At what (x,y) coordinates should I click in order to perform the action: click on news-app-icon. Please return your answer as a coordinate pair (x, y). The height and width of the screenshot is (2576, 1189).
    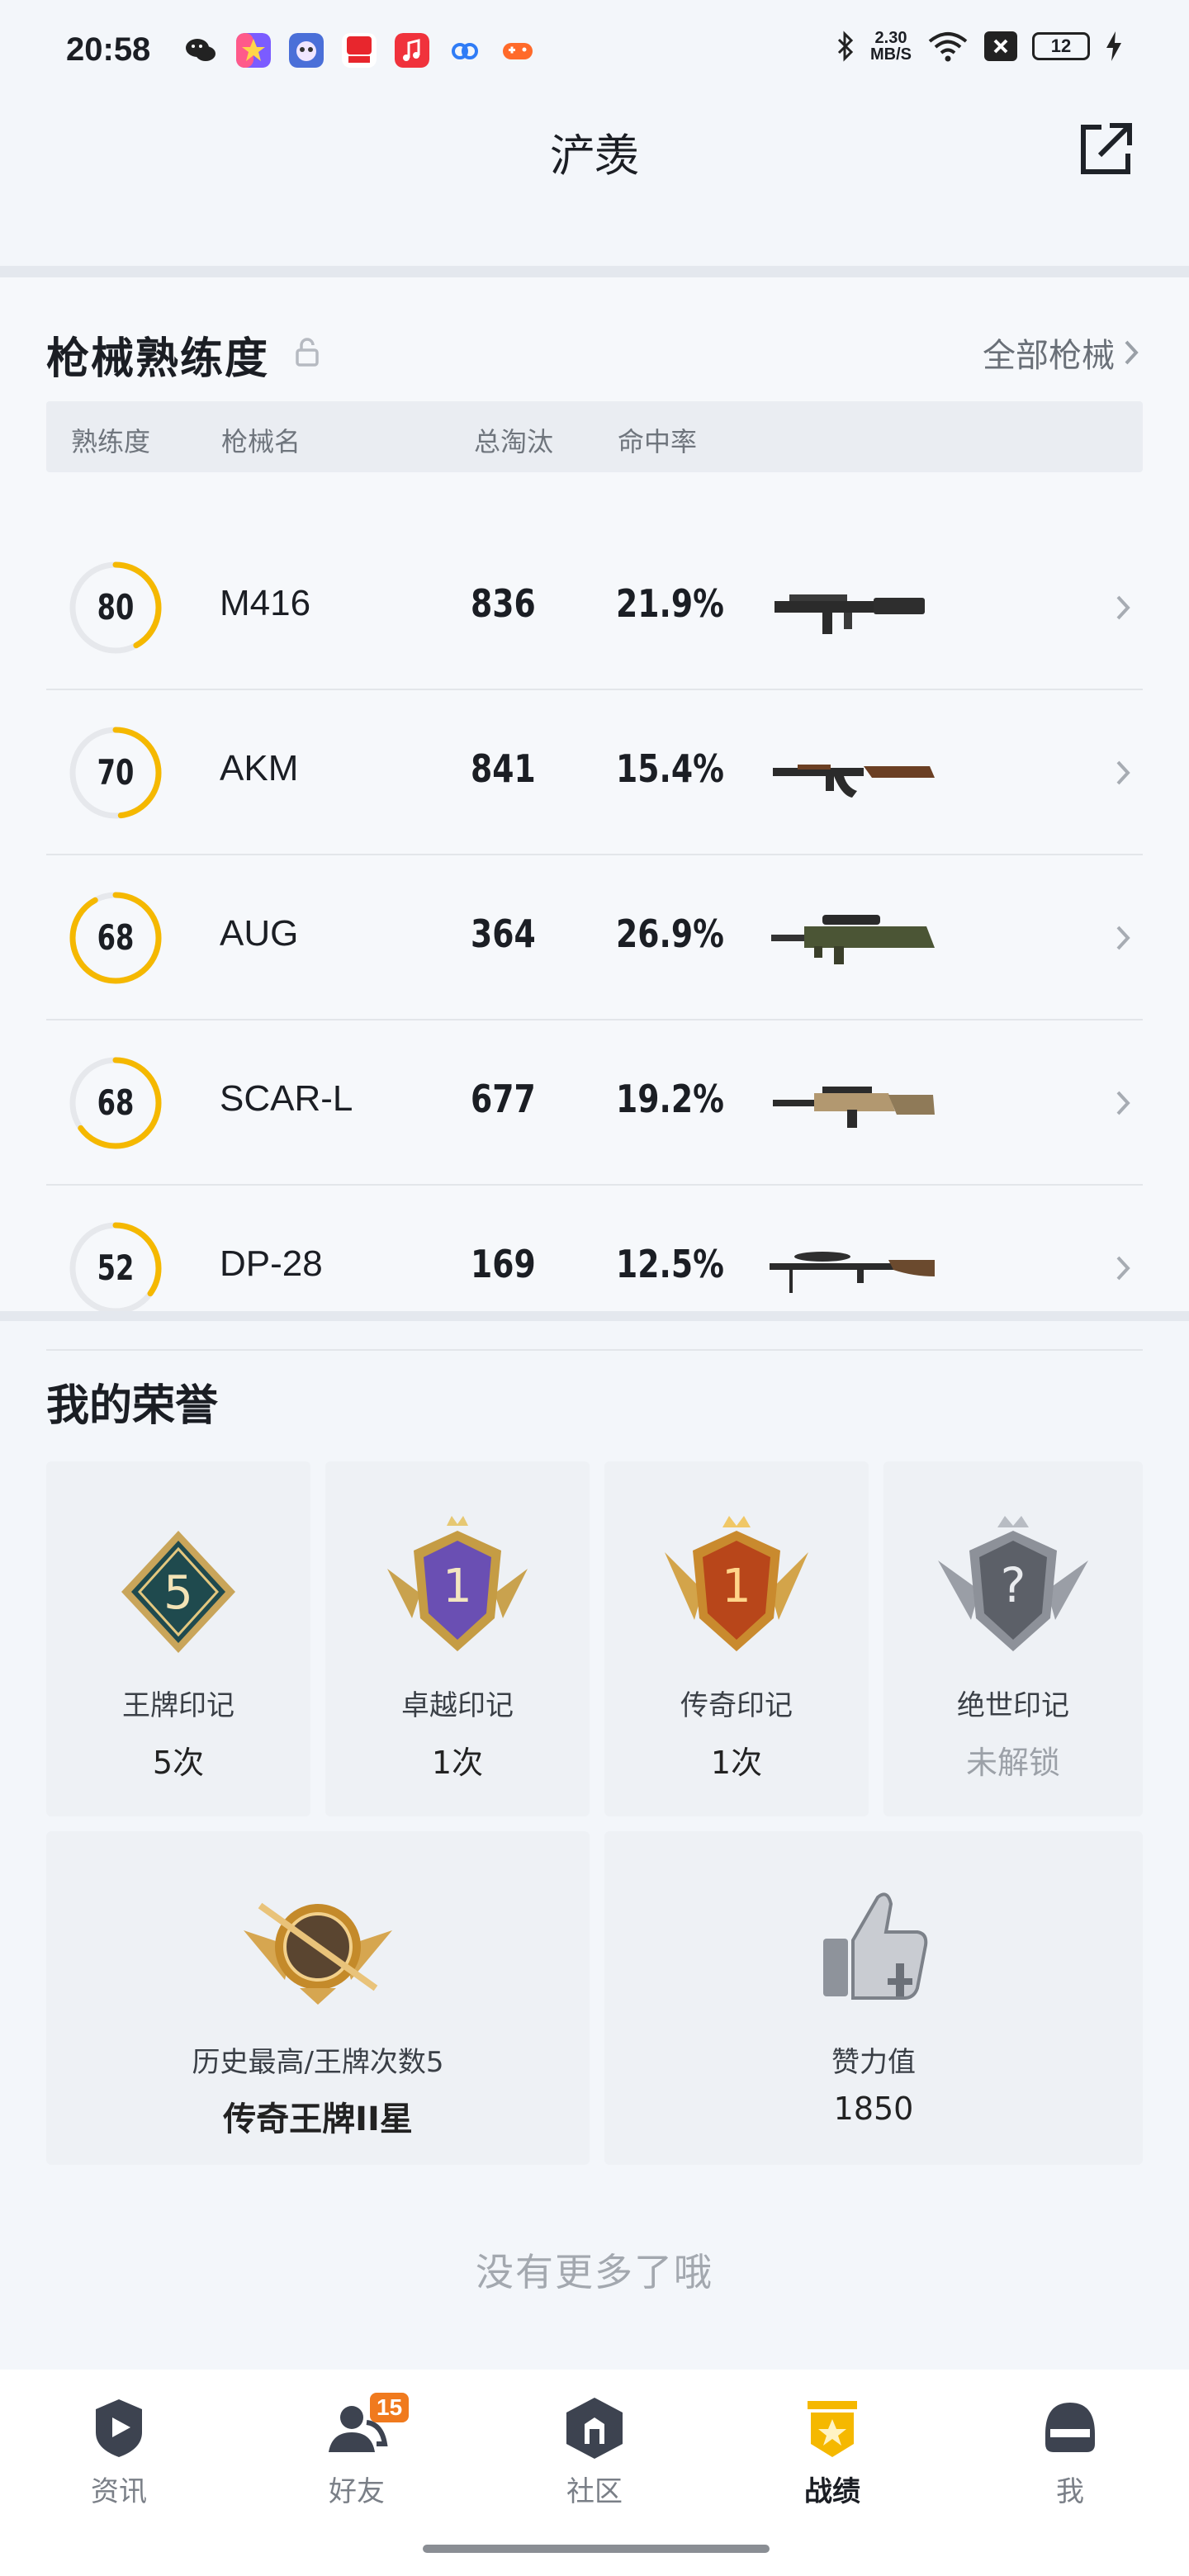
    Looking at the image, I should click on (359, 50).